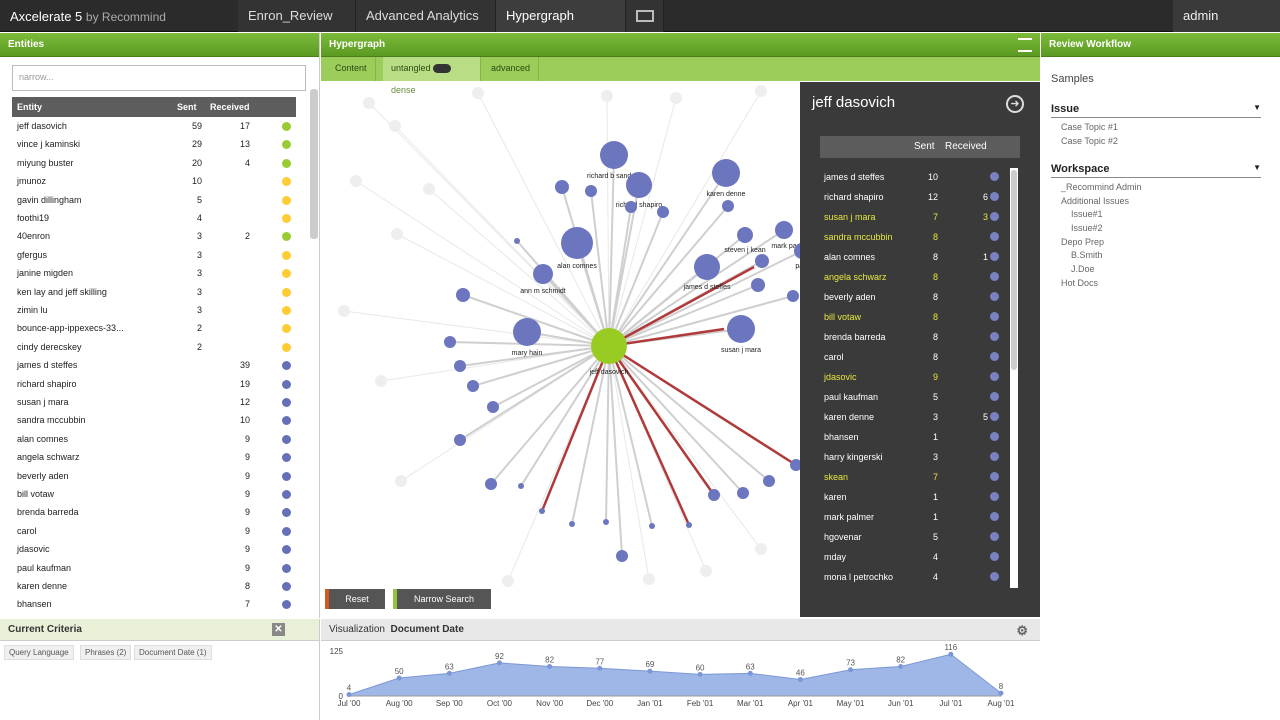 The width and height of the screenshot is (1280, 720). Describe the element at coordinates (915, 457) in the screenshot. I see `detail-row: harry kingerski 3` at that location.